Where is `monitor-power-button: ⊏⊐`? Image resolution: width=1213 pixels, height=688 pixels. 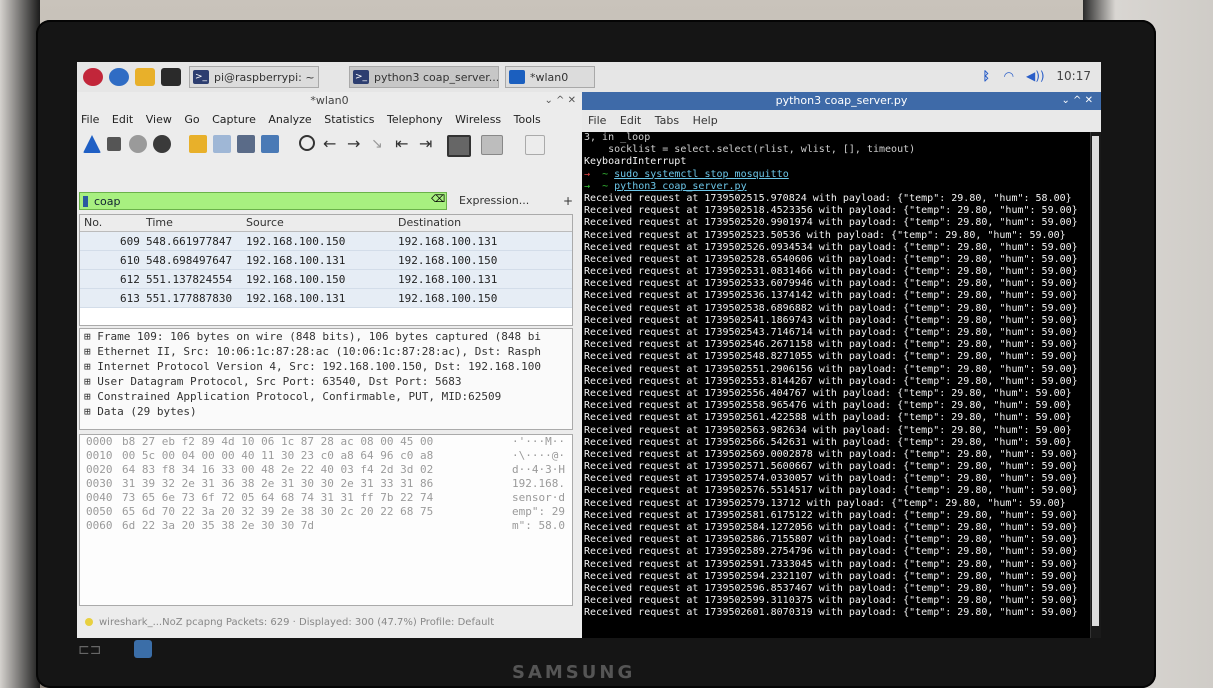
monitor-power-button: ⊏⊐ is located at coordinates (89, 650).